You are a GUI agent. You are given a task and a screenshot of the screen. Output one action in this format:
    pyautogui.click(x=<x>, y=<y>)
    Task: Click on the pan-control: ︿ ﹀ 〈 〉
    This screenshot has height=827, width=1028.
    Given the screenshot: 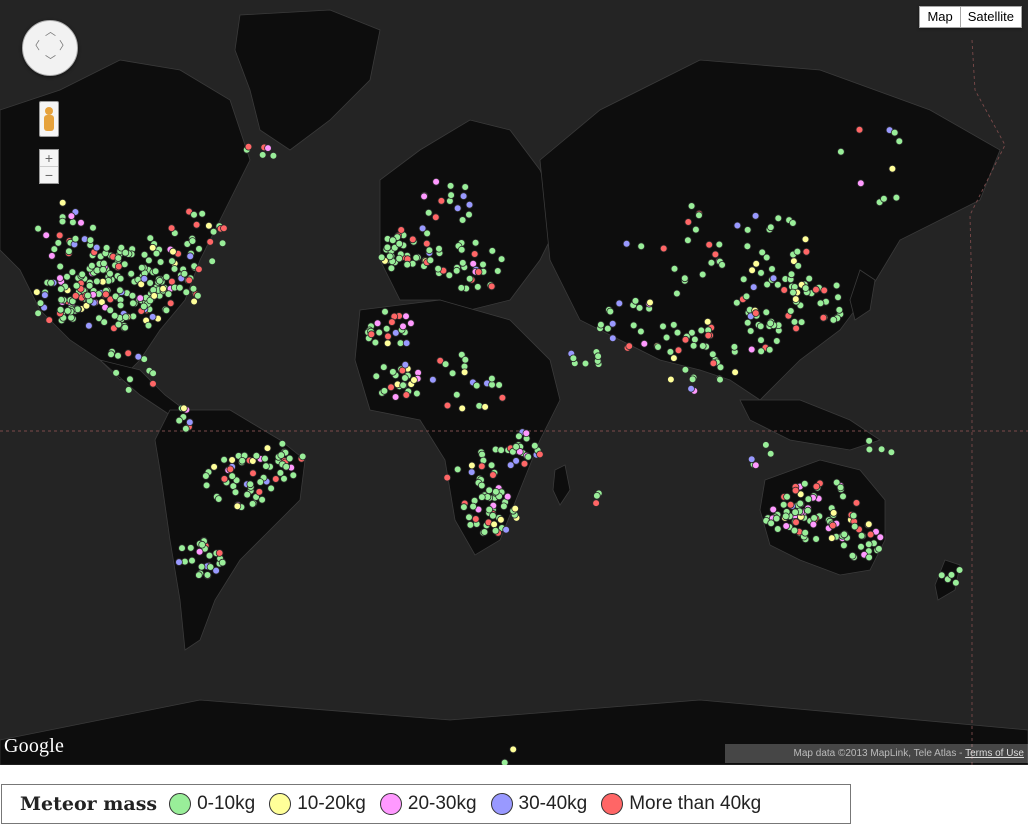 What is the action you would take?
    pyautogui.click(x=50, y=48)
    